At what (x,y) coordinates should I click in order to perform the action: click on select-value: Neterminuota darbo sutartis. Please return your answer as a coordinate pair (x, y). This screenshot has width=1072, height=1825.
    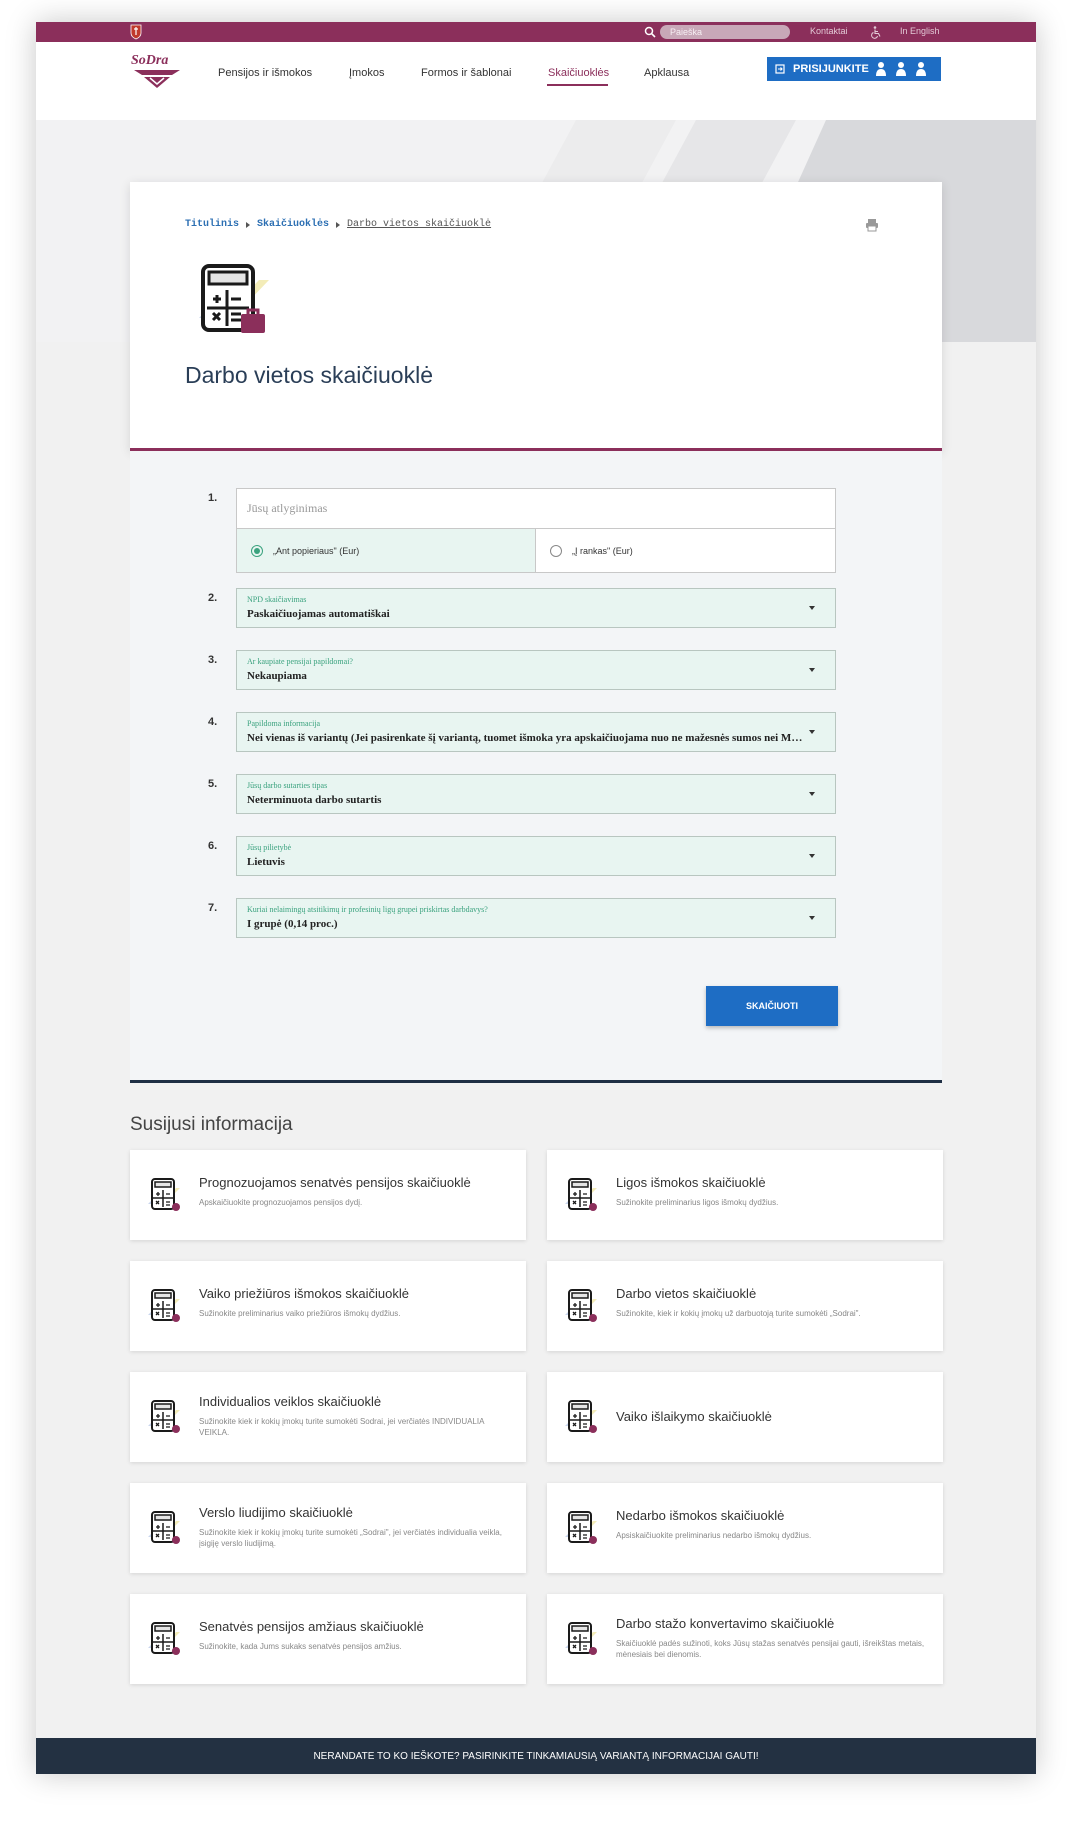
    Looking at the image, I should click on (314, 800).